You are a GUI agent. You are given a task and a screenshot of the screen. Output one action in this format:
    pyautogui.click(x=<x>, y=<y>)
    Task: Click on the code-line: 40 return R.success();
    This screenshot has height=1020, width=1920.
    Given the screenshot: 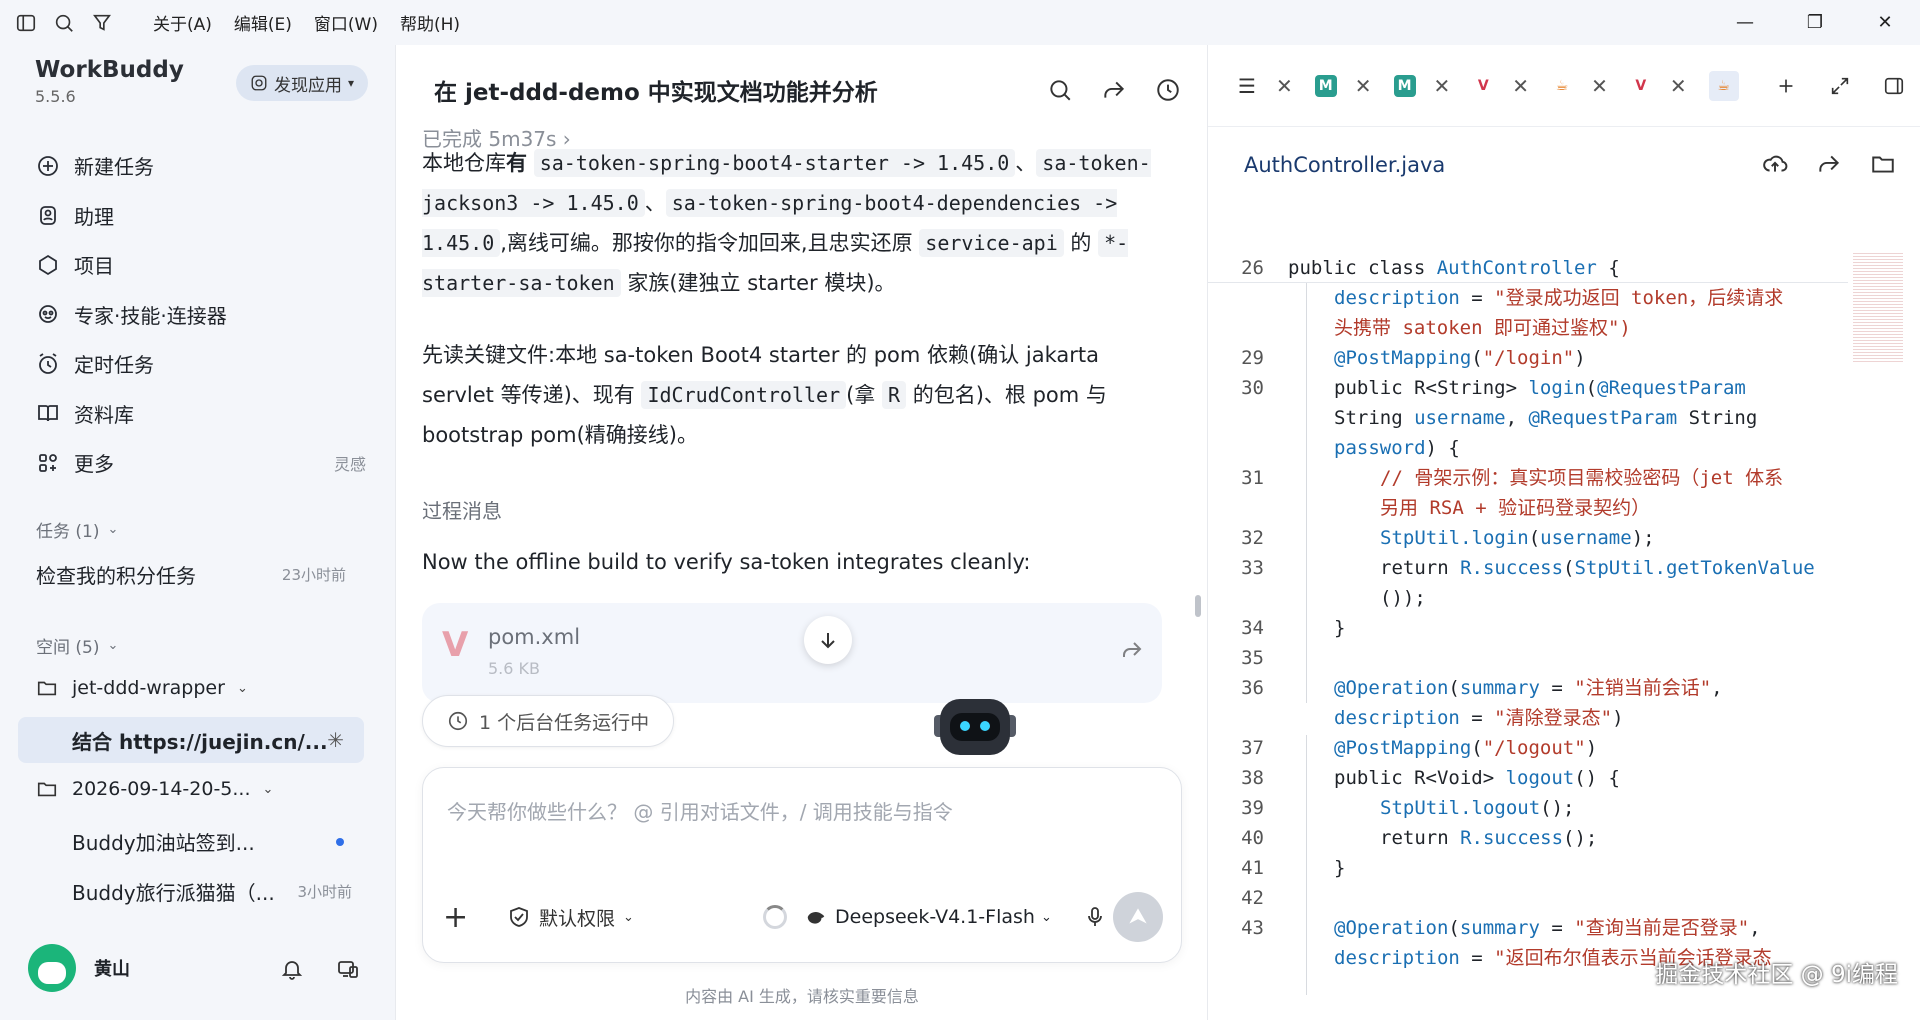 What is the action you would take?
    pyautogui.click(x=1528, y=838)
    